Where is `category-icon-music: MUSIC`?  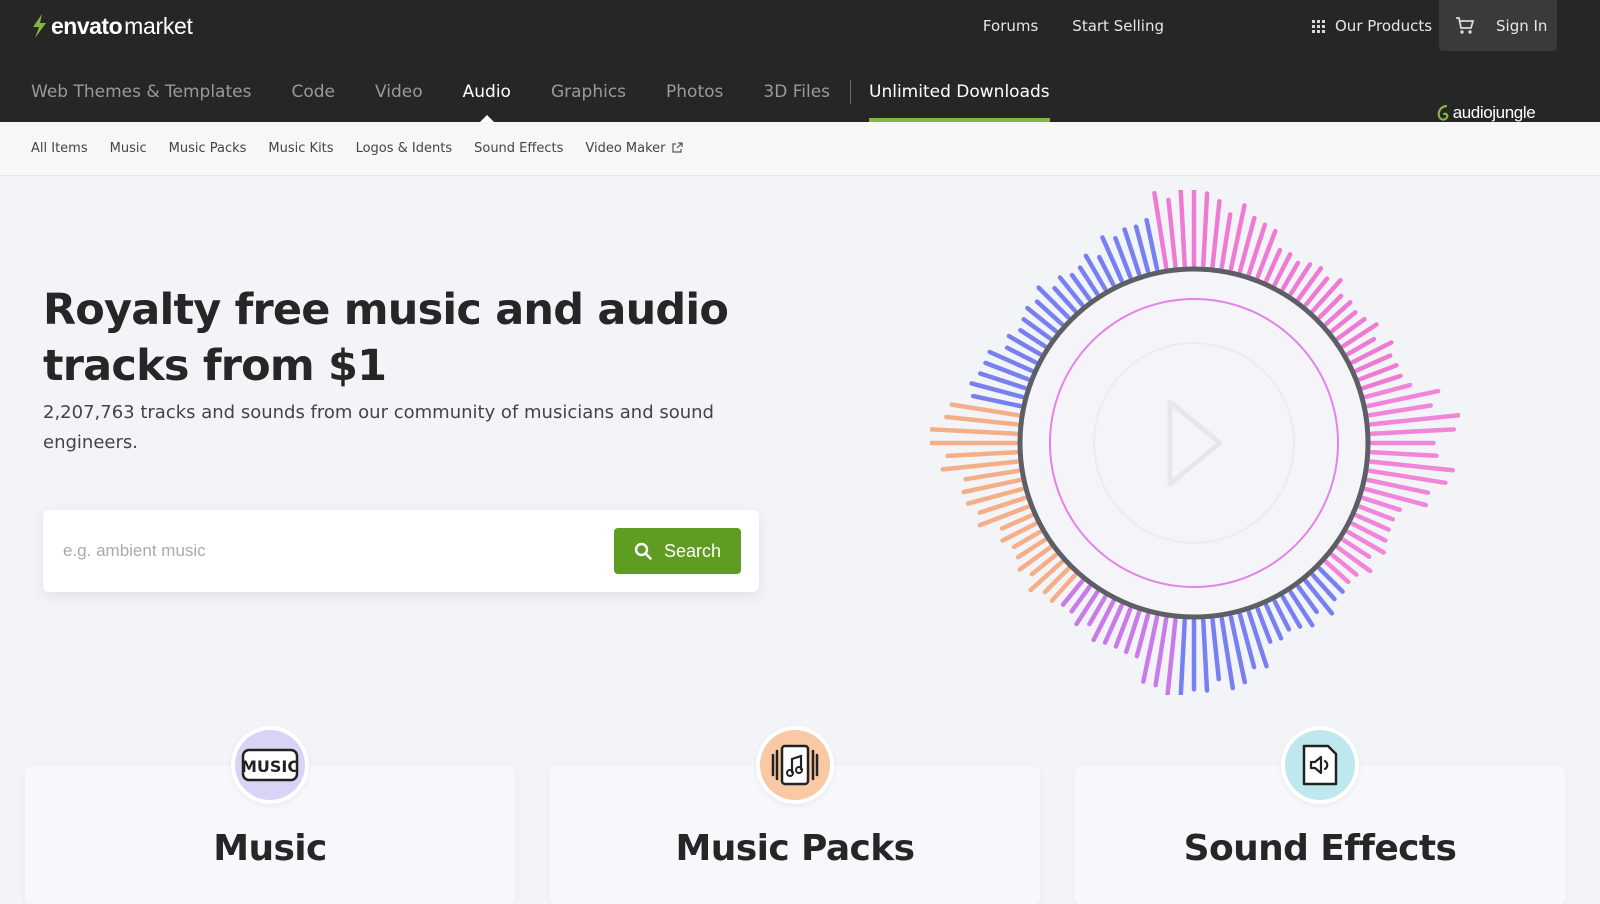
category-icon-music: MUSIC is located at coordinates (270, 765).